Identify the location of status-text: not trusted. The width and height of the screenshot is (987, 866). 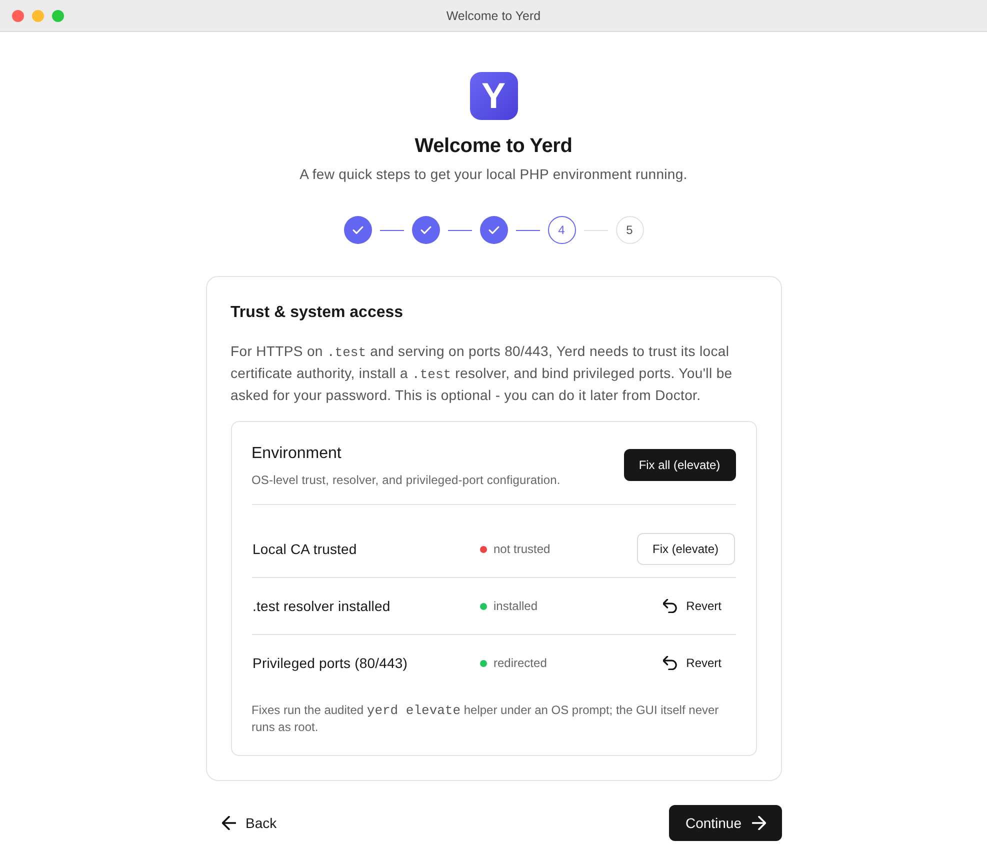
(522, 549).